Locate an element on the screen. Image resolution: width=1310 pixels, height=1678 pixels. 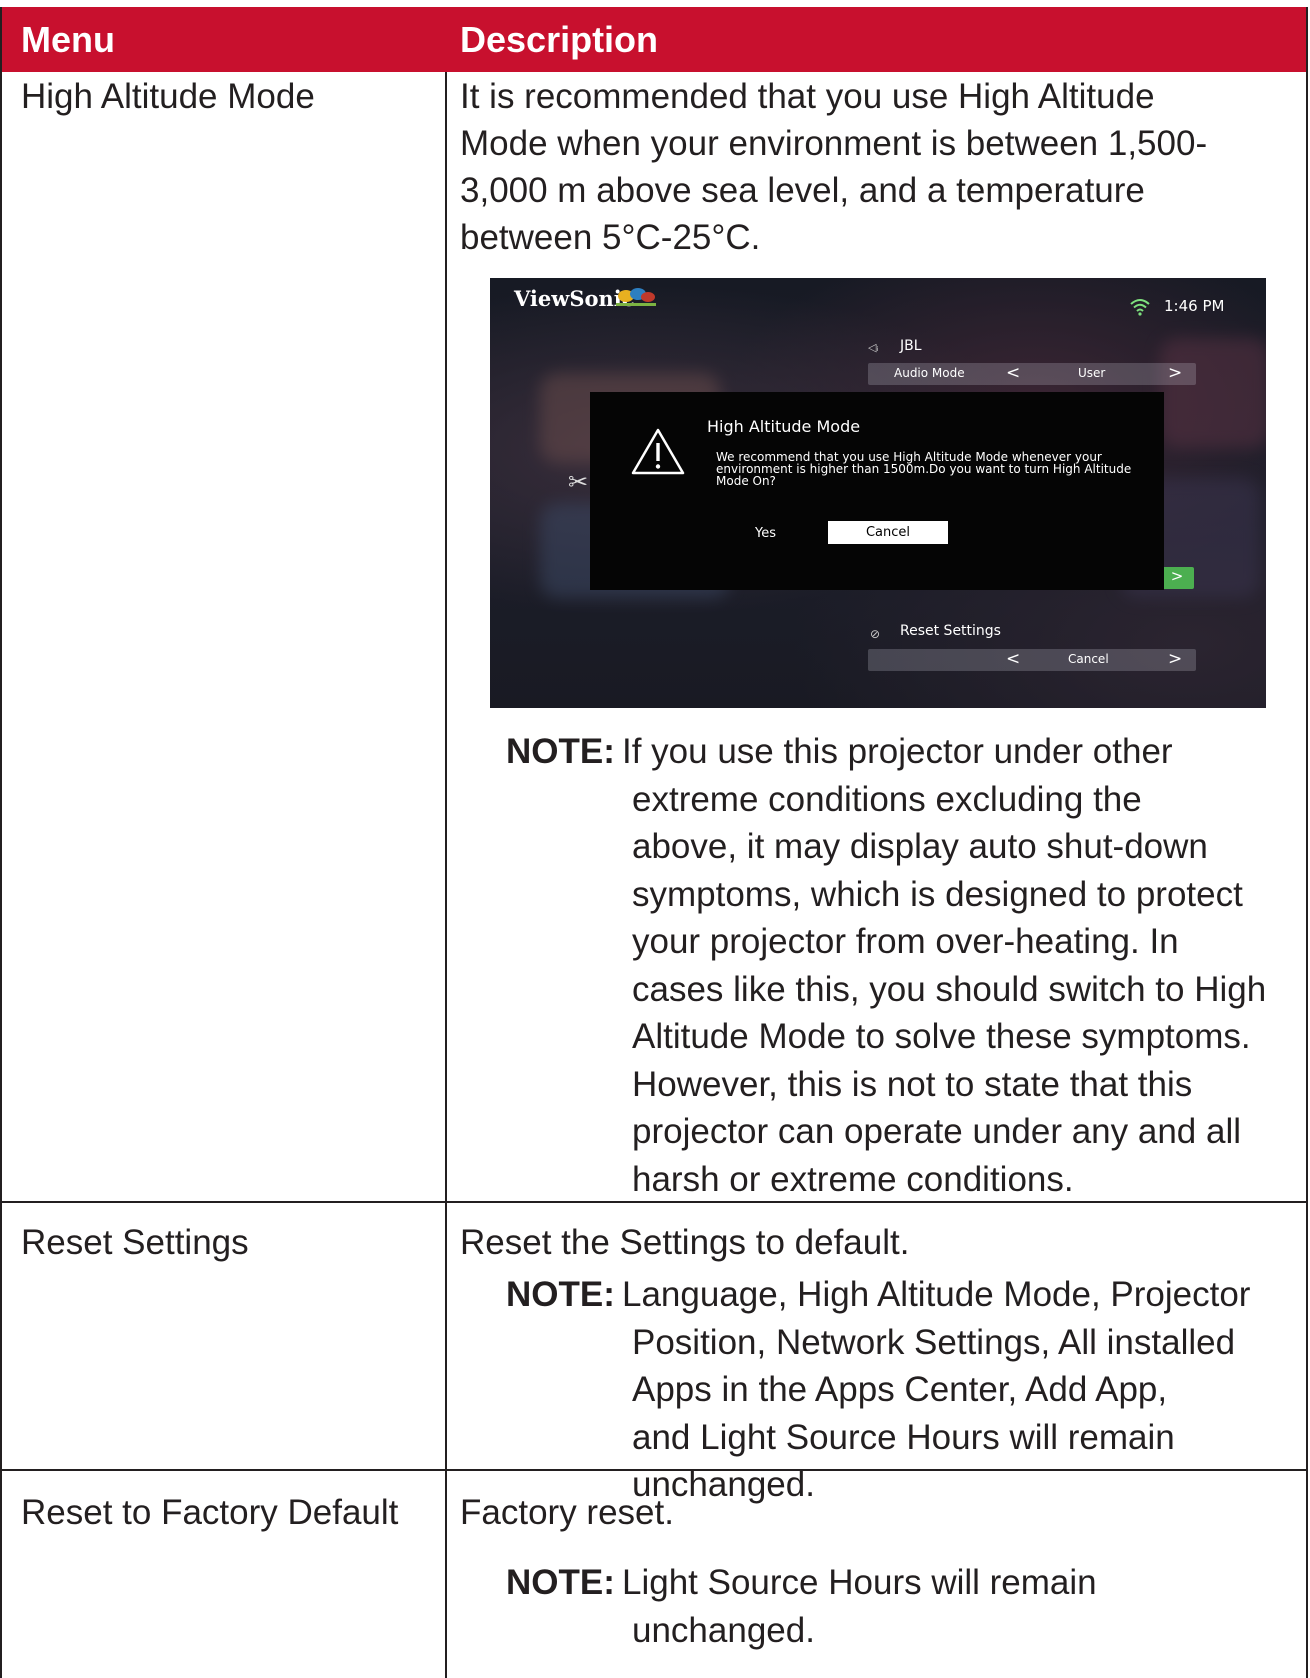
wrench-icon: ✂ is located at coordinates (578, 482).